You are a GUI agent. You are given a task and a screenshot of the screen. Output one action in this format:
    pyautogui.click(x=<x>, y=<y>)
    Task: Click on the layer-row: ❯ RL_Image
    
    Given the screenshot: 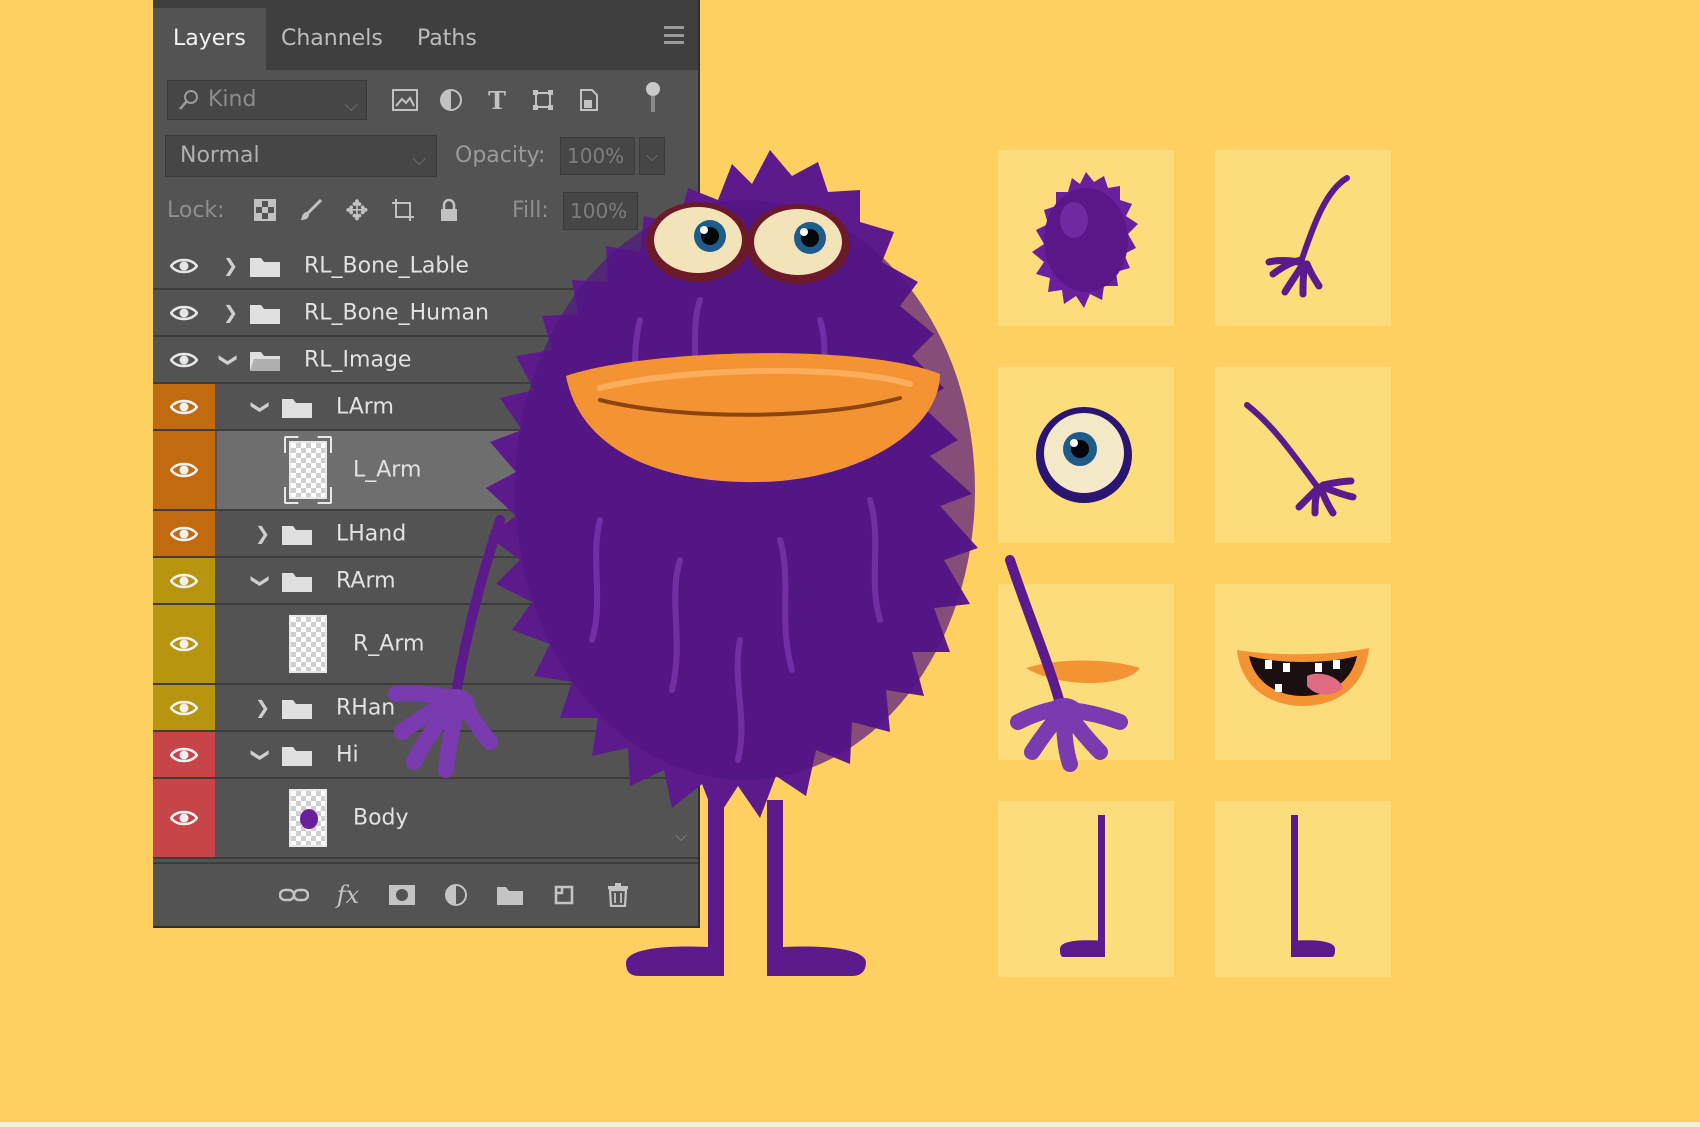 What is the action you would take?
    pyautogui.click(x=425, y=360)
    